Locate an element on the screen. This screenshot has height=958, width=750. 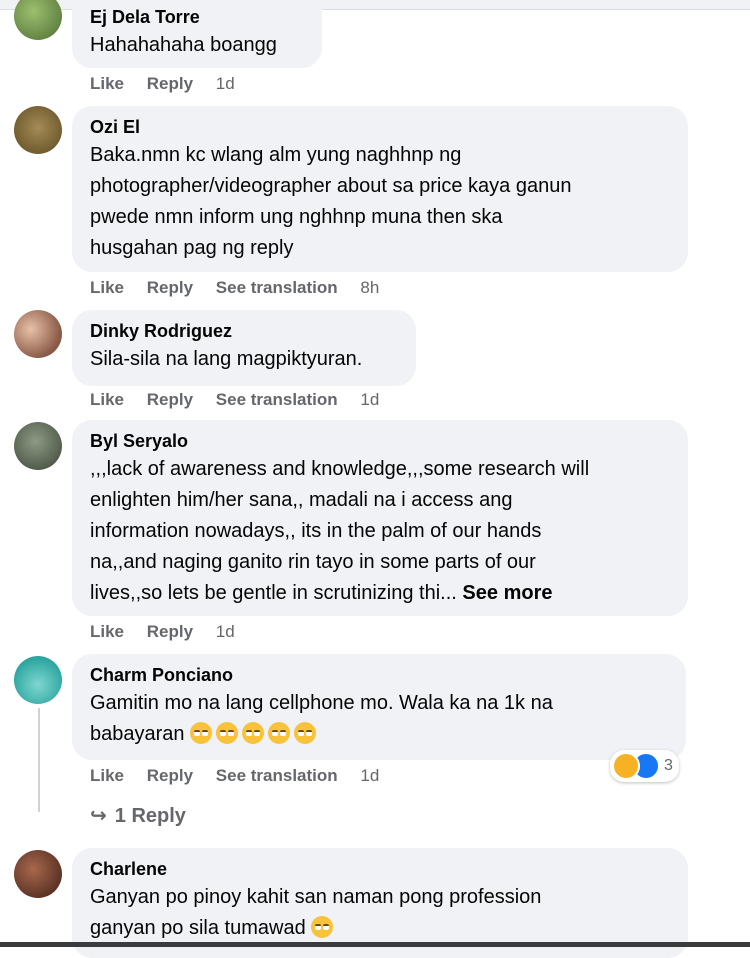
comment-author: Charm Ponciano is located at coordinates (379, 675).